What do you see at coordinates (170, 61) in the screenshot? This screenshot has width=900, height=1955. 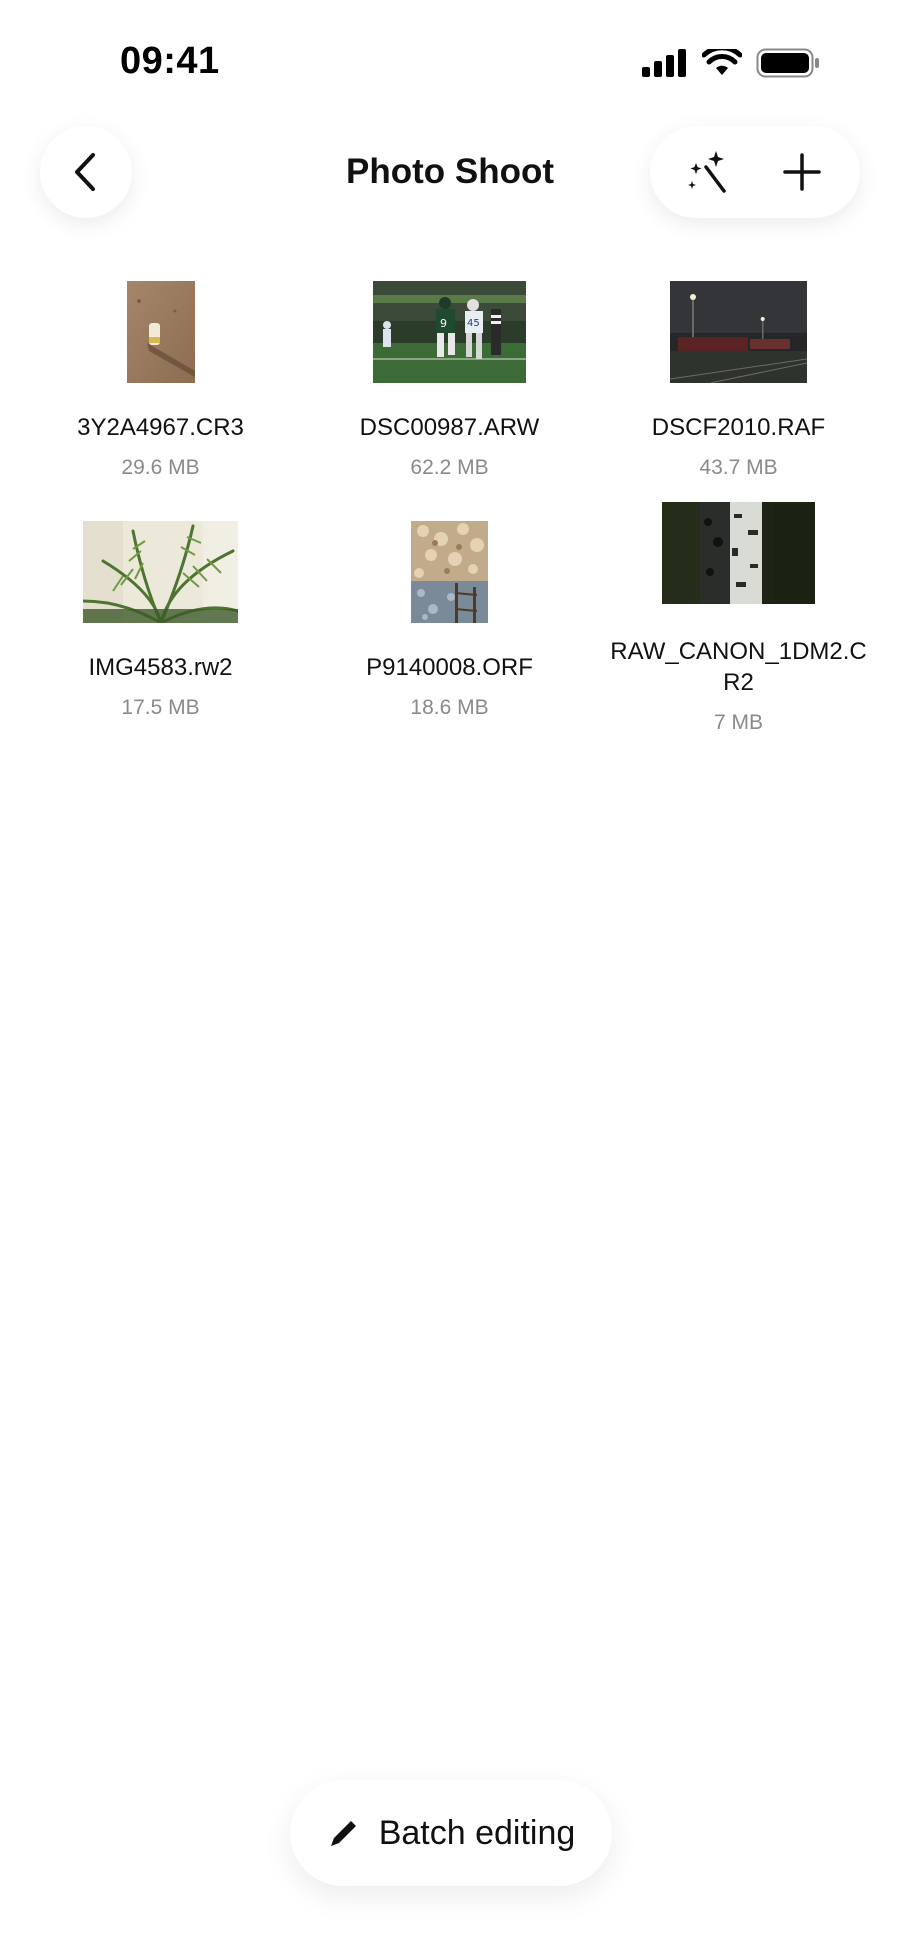 I see `status-time: 09:41` at bounding box center [170, 61].